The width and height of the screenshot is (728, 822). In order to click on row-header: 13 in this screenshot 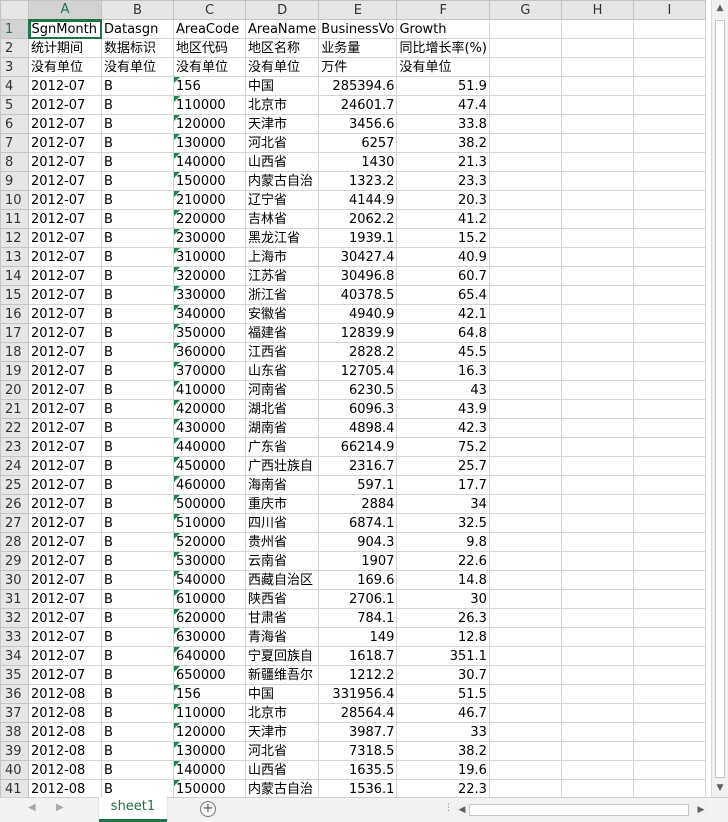, I will do `click(14, 257)`.